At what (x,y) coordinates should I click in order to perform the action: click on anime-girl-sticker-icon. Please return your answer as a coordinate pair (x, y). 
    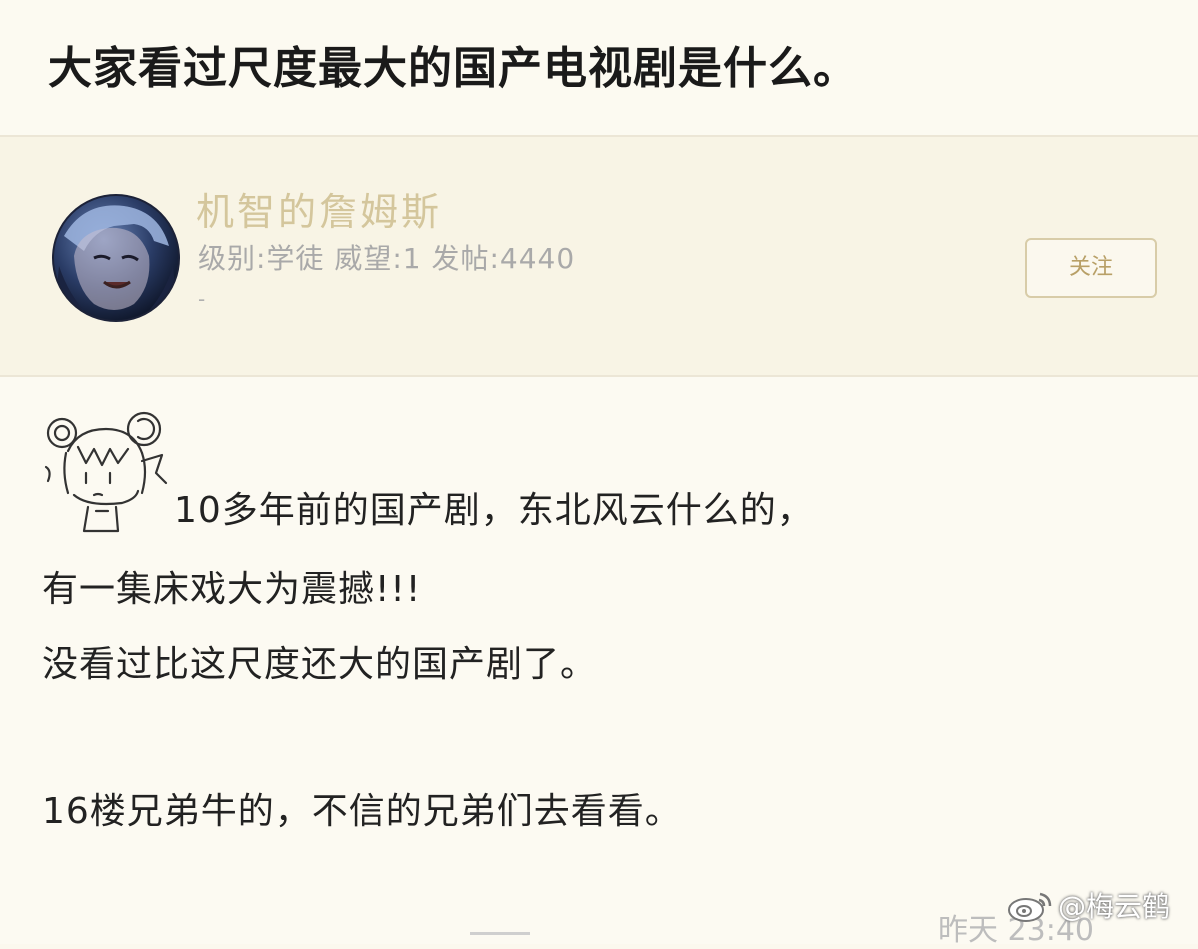
    Looking at the image, I should click on (106, 472).